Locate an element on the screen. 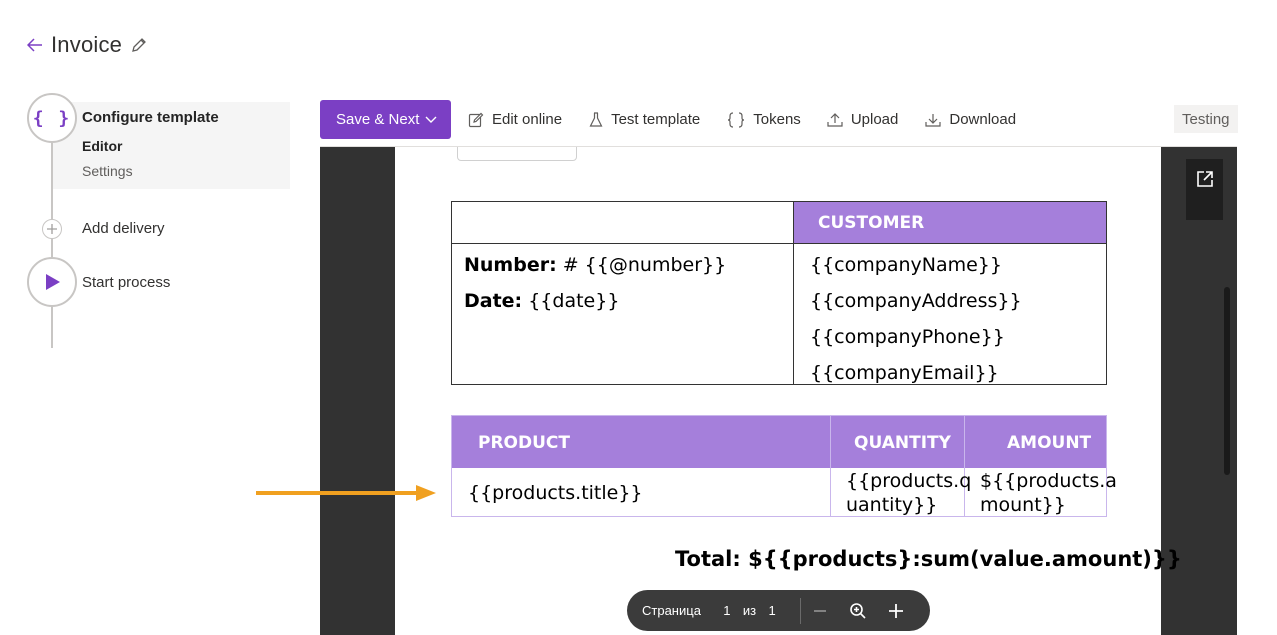 The height and width of the screenshot is (635, 1277). col-amount: AMOUNT is located at coordinates (1049, 443).